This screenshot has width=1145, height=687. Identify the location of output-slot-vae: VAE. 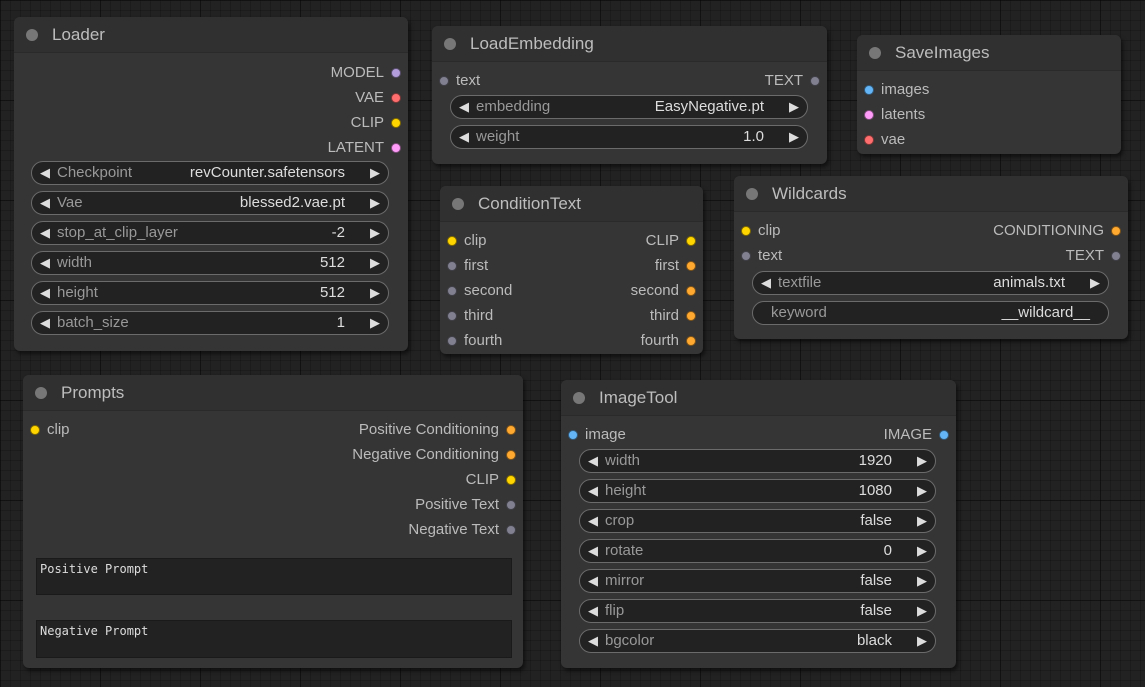
(381, 98).